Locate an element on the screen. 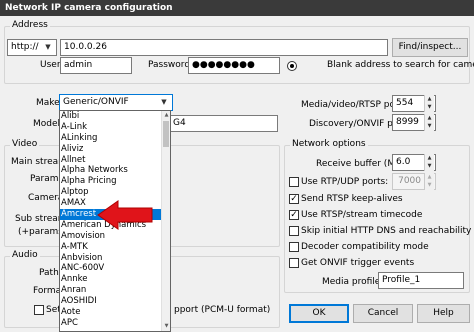 The height and width of the screenshot is (332, 474). address-group-title: Address is located at coordinates (30, 25).